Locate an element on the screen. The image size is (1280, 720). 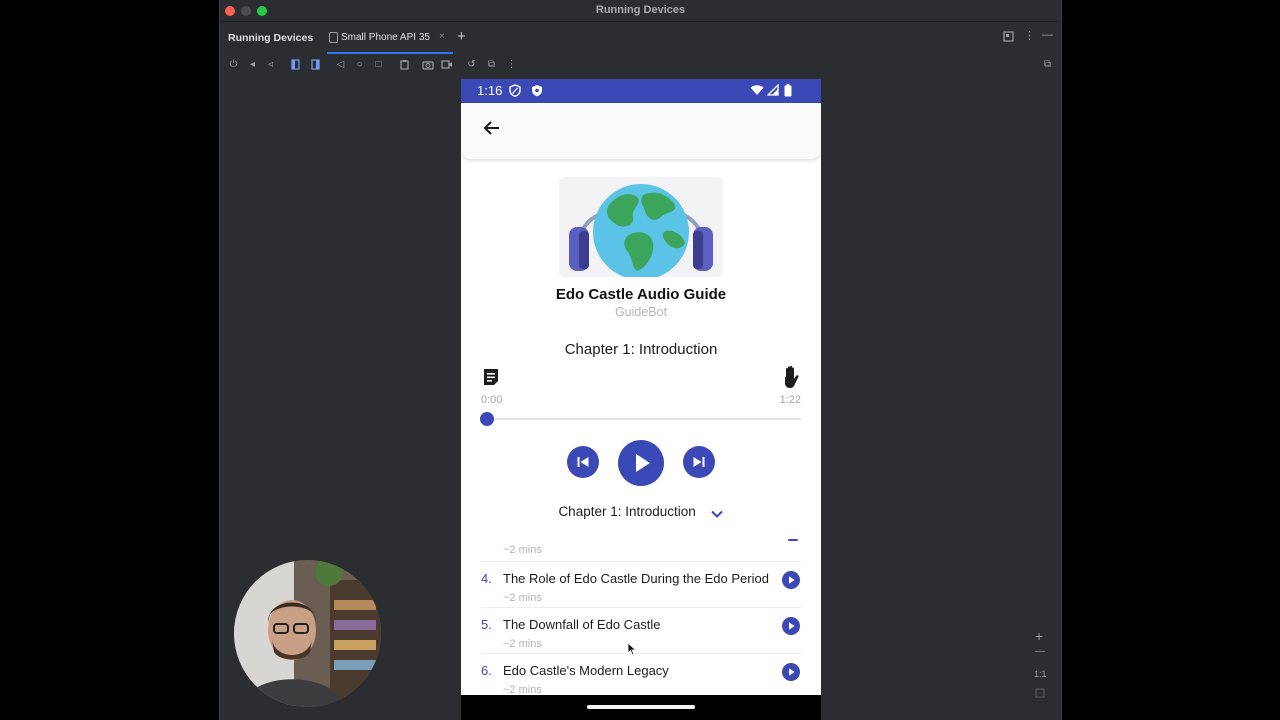
webcam-overlay is located at coordinates (307, 633).